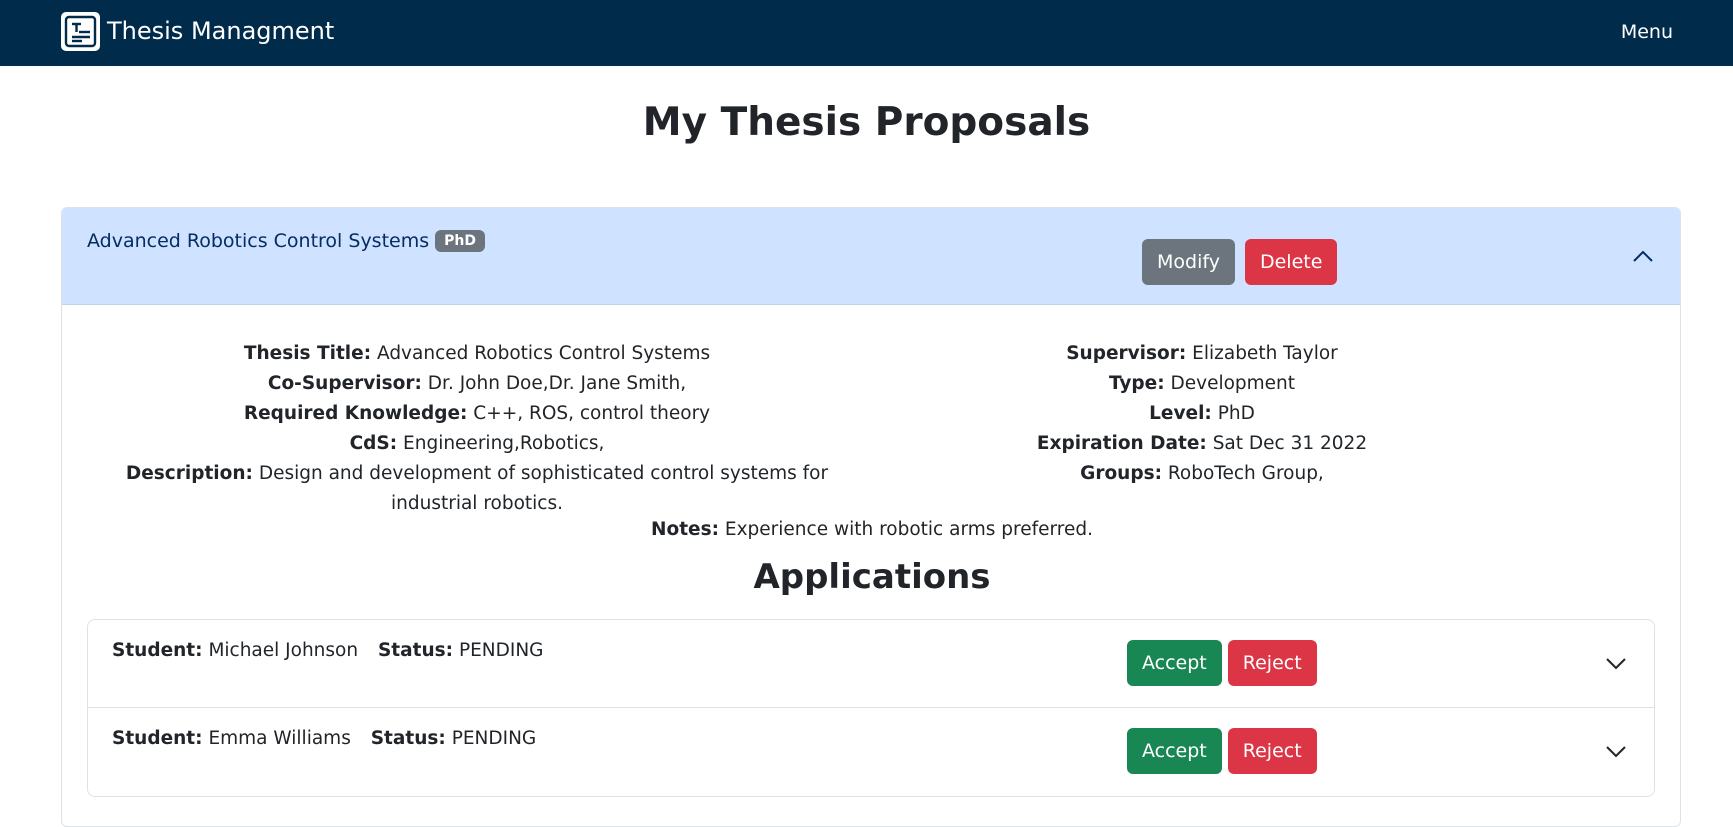 The height and width of the screenshot is (827, 1733). I want to click on navbar: Thesis Managment Menu, so click(866, 33).